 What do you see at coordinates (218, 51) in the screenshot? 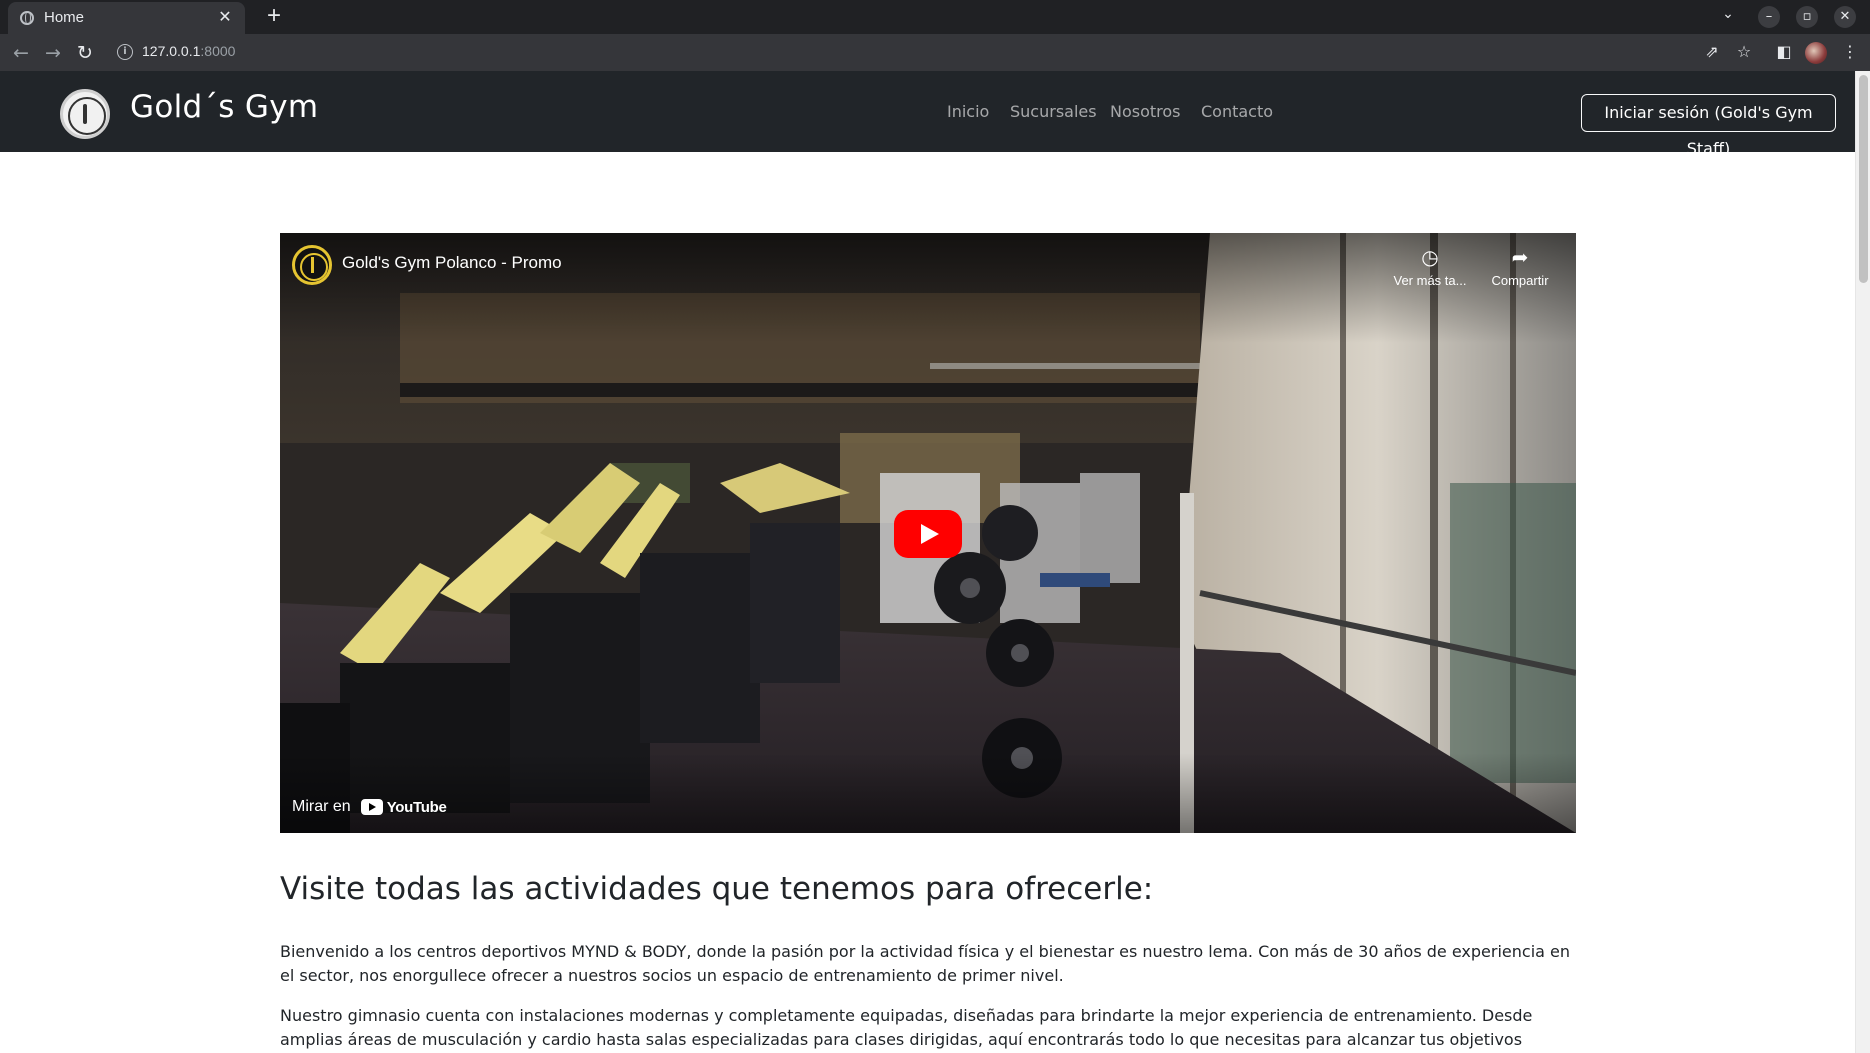
I see `url-port: :8000` at bounding box center [218, 51].